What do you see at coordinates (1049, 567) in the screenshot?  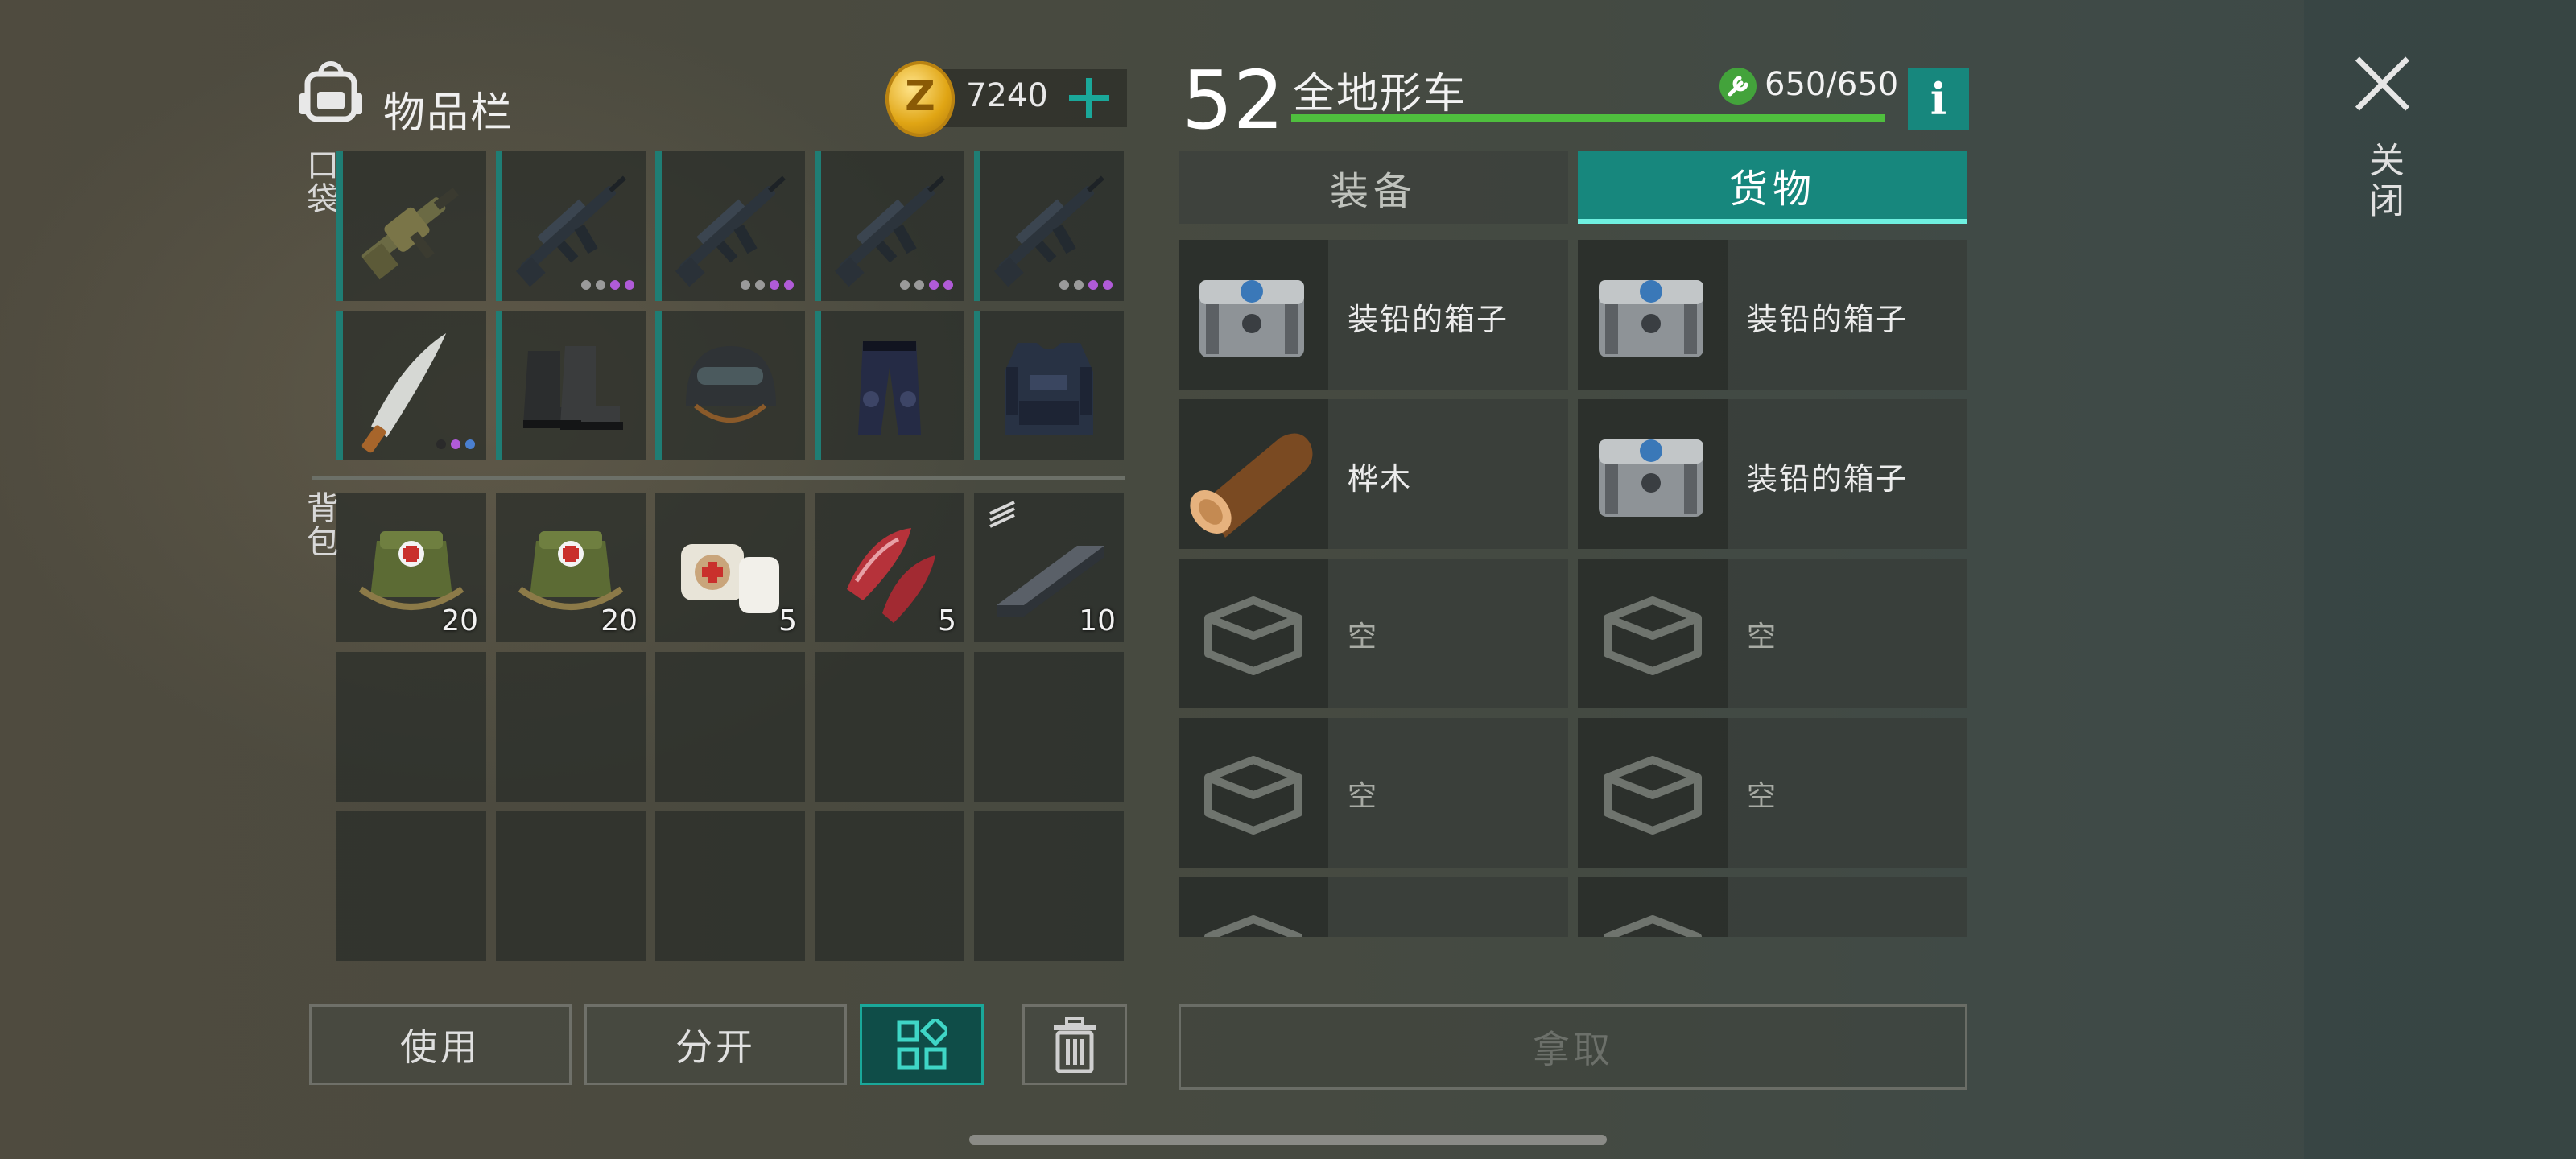 I see `backpack-slot: 10` at bounding box center [1049, 567].